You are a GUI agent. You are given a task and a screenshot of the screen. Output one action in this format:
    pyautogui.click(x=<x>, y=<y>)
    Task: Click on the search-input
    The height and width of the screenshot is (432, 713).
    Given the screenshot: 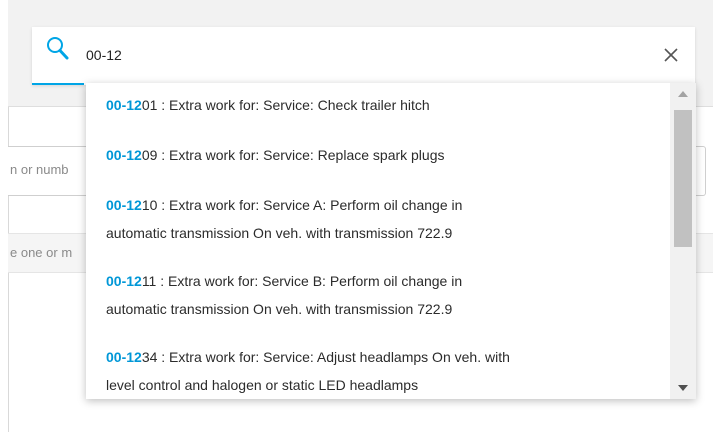 What is the action you would take?
    pyautogui.click(x=366, y=55)
    